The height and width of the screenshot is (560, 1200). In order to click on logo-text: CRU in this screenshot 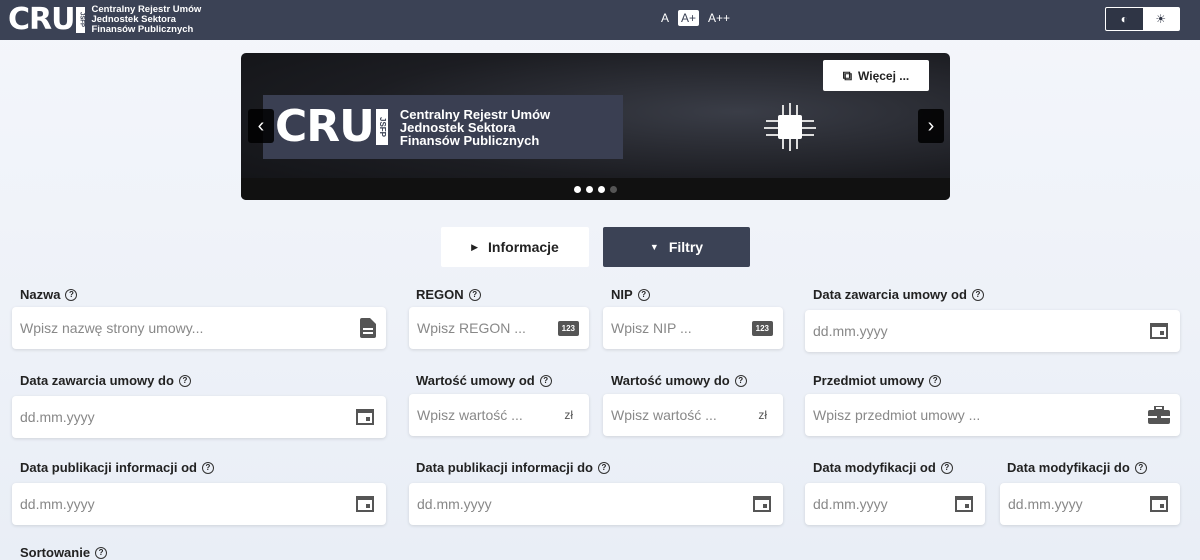, I will do `click(41, 19)`.